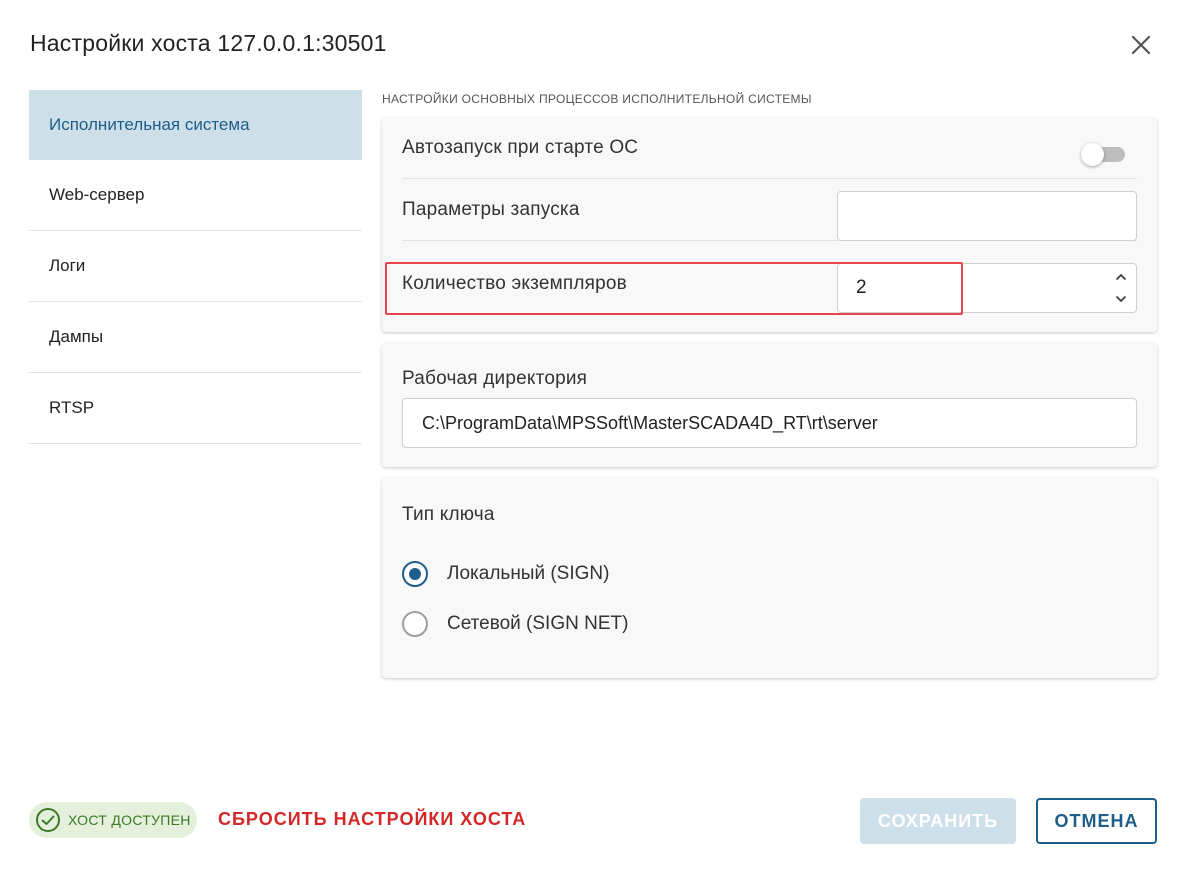  What do you see at coordinates (67, 265) in the screenshot?
I see `sidebar-item-label: Логи` at bounding box center [67, 265].